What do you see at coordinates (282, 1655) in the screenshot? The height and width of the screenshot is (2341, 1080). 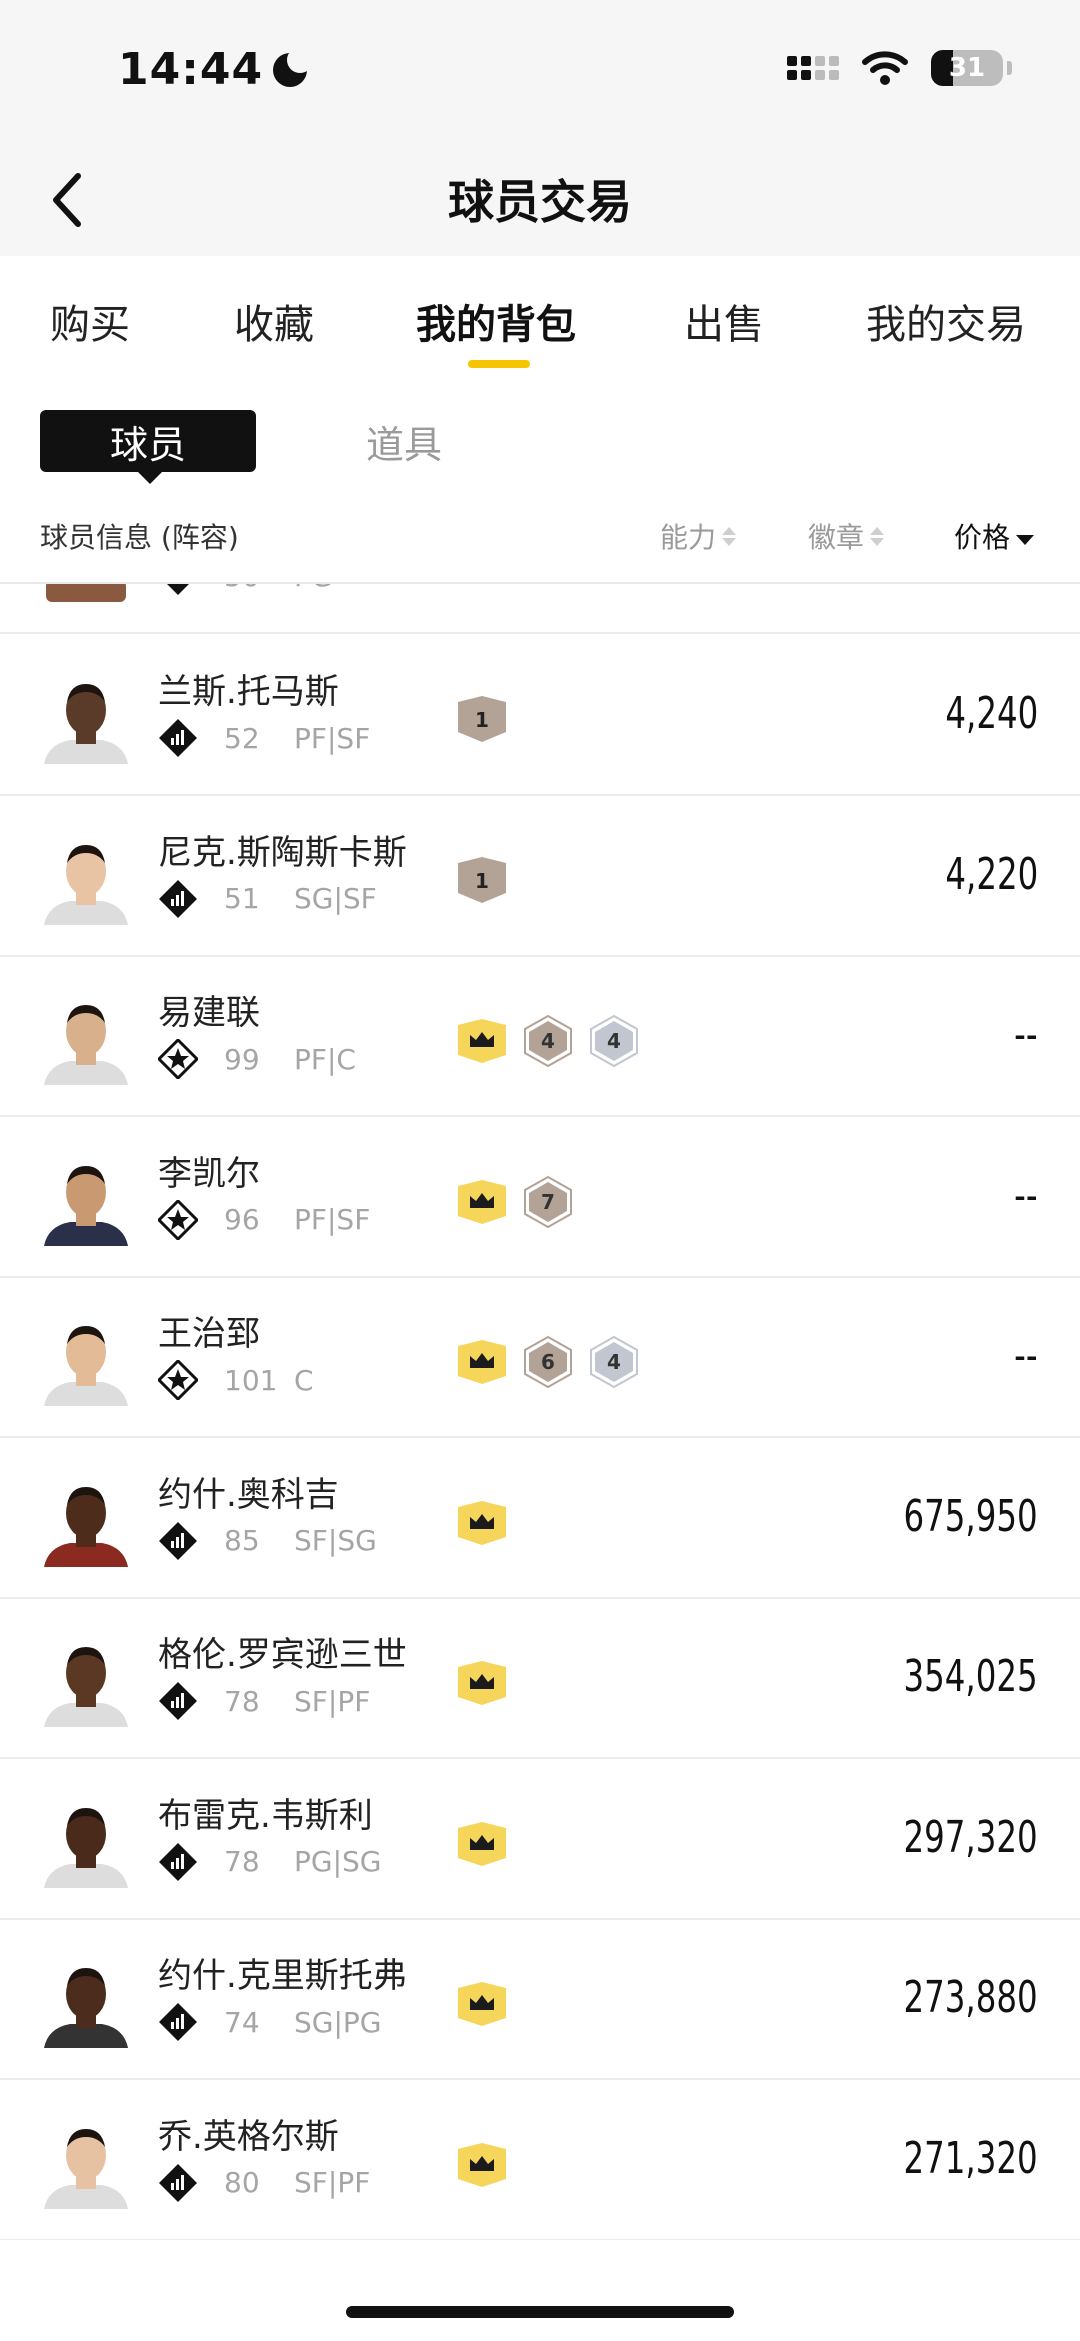 I see `player-name: 格伦.罗宾逊三世` at bounding box center [282, 1655].